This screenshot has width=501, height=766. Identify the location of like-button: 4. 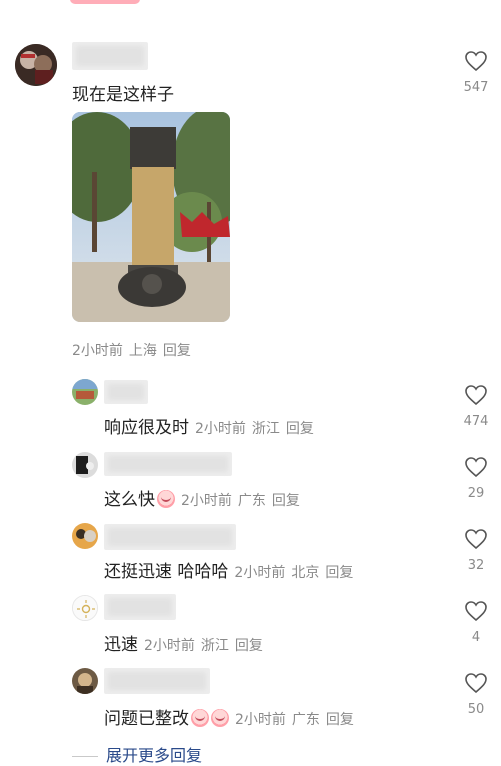
(476, 622).